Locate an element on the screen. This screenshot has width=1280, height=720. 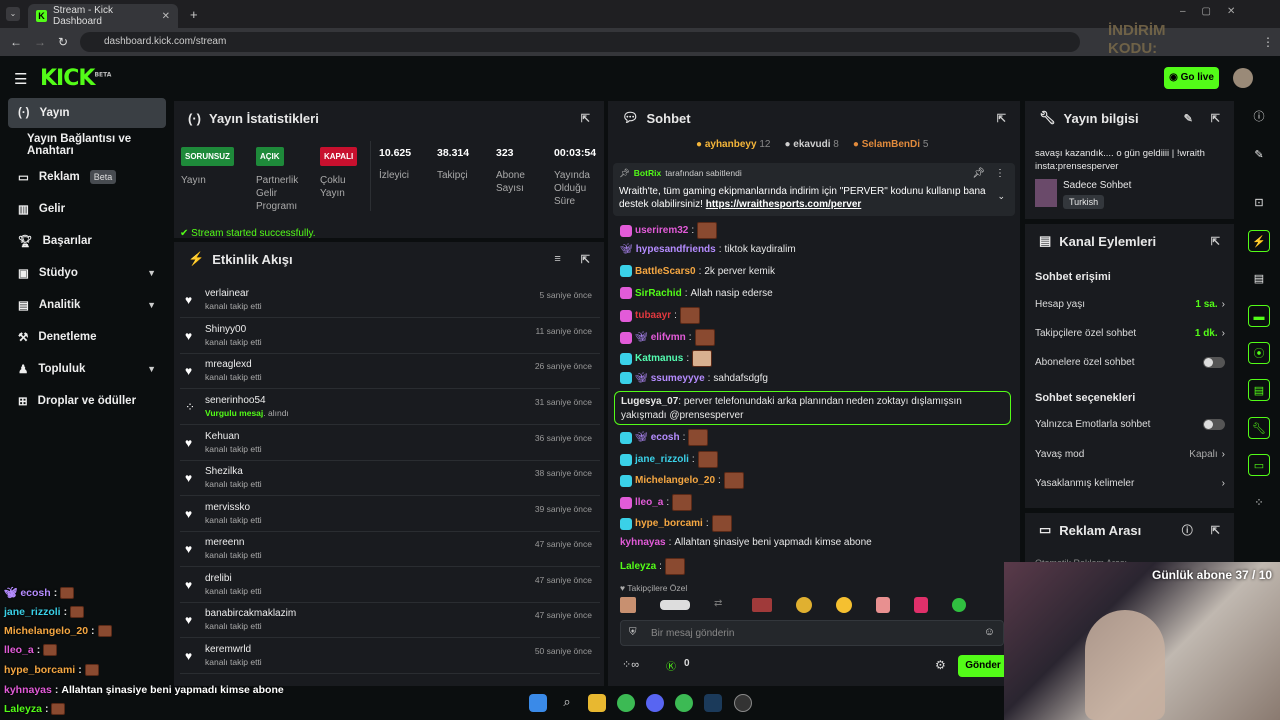
channel-icon: ▤ is located at coordinates (1259, 390).